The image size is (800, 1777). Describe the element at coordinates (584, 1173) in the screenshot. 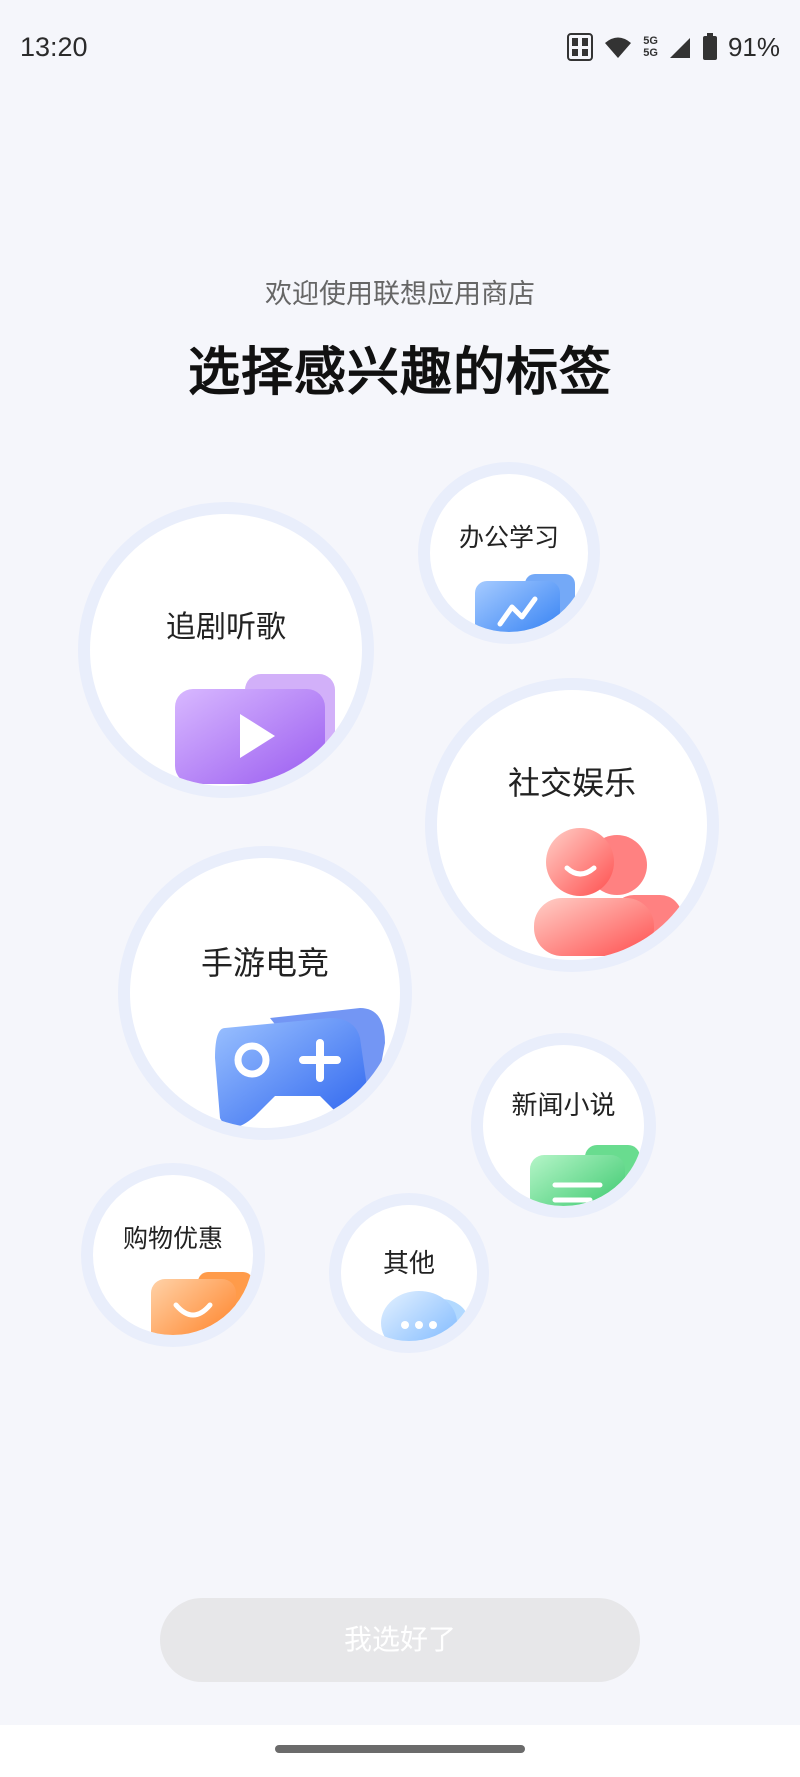

I see `document-icon` at that location.